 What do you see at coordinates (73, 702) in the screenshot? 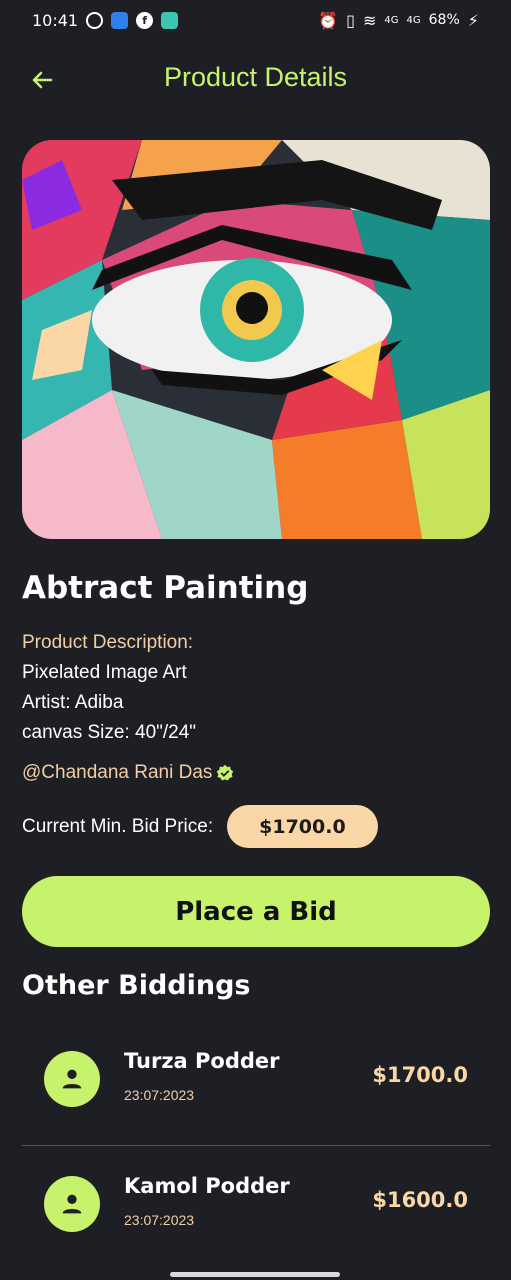
I see `description-line: Artist: Adiba` at bounding box center [73, 702].